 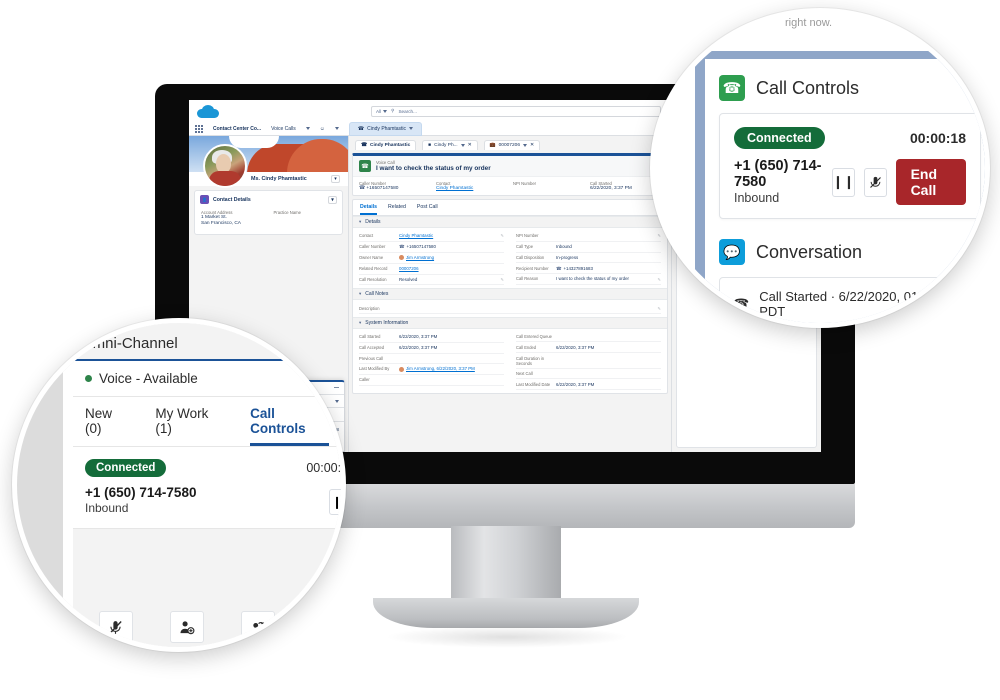 What do you see at coordinates (397, 209) in the screenshot?
I see `tab-related: Related` at bounding box center [397, 209].